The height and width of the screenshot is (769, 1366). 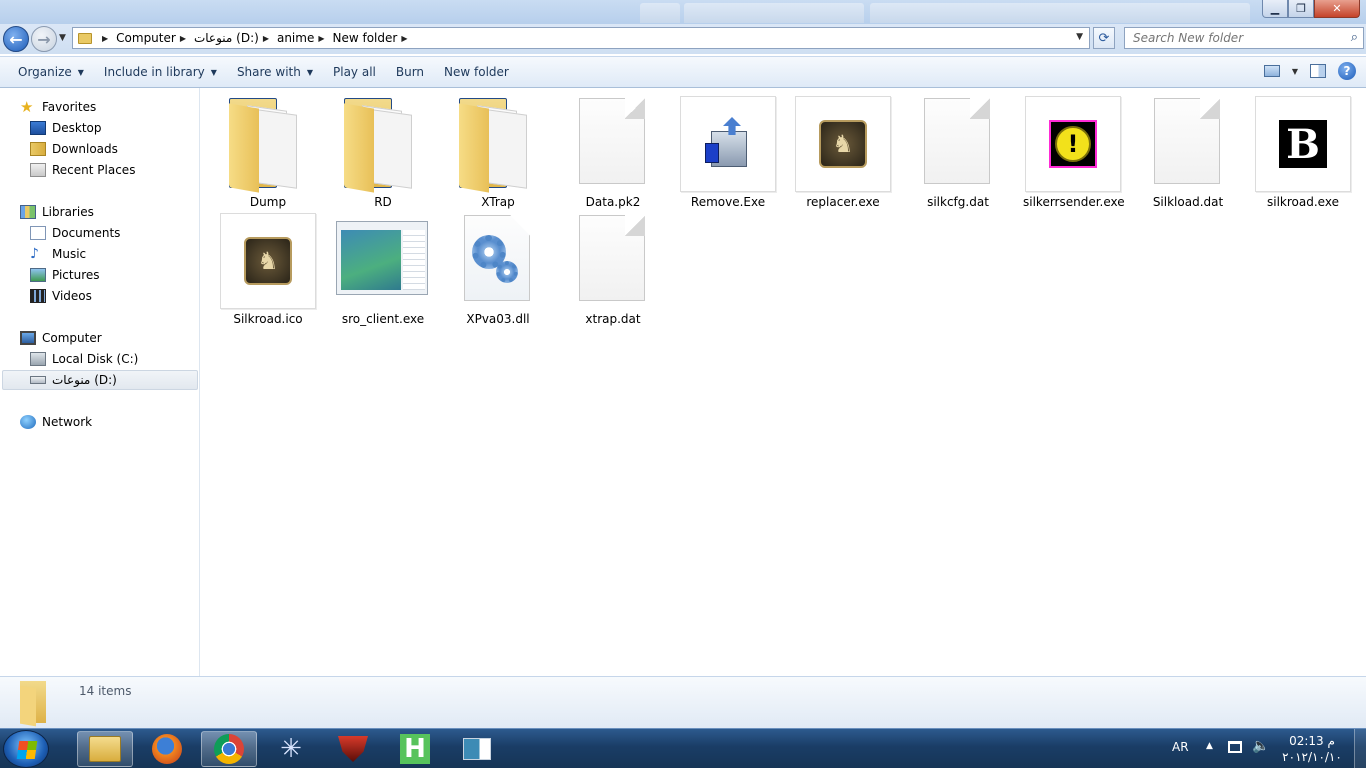 I want to click on file-item: Remove.Exe, so click(x=728, y=153).